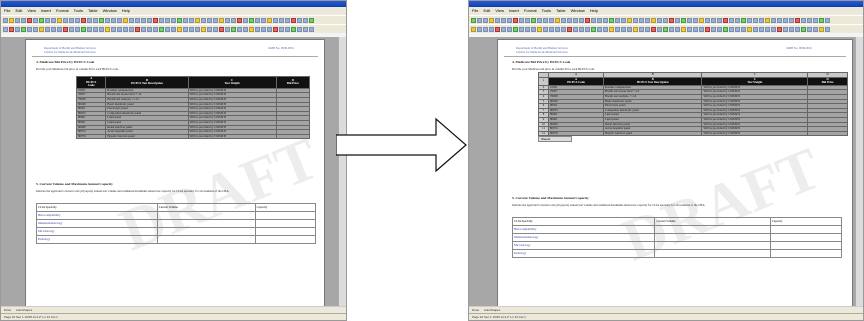 The height and width of the screenshot is (321, 864). What do you see at coordinates (555, 139) in the screenshot?
I see `sheet-tab: Sheet1` at bounding box center [555, 139].